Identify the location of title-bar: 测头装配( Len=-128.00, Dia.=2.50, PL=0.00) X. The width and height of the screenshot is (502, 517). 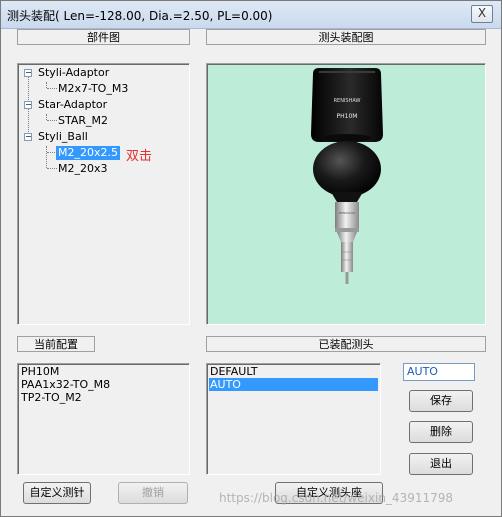
(251, 15).